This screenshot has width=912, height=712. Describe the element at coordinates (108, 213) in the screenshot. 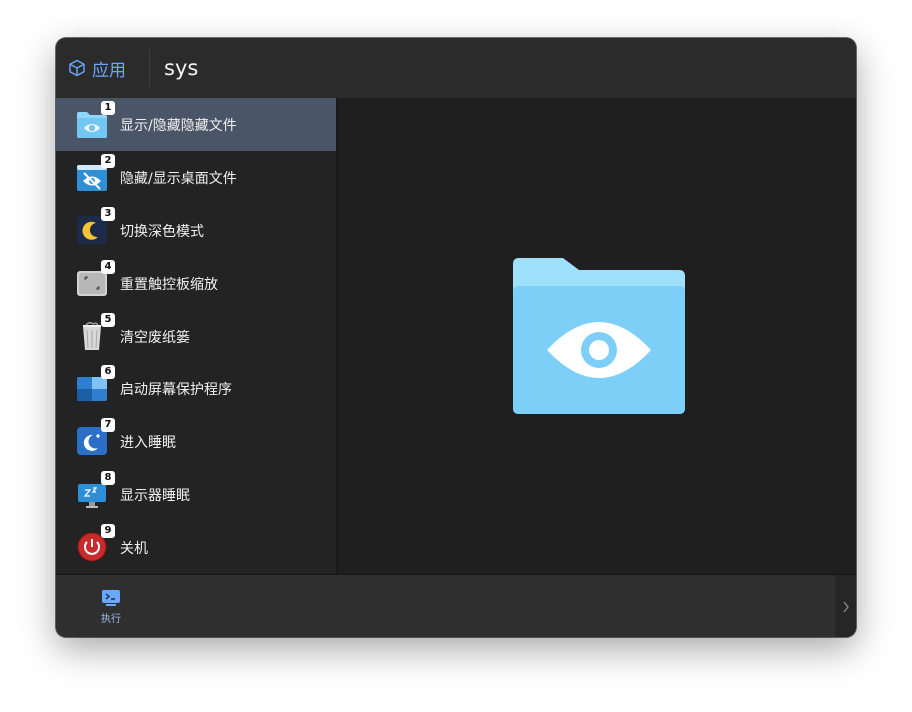

I see `result-shortcut-number: 3` at that location.